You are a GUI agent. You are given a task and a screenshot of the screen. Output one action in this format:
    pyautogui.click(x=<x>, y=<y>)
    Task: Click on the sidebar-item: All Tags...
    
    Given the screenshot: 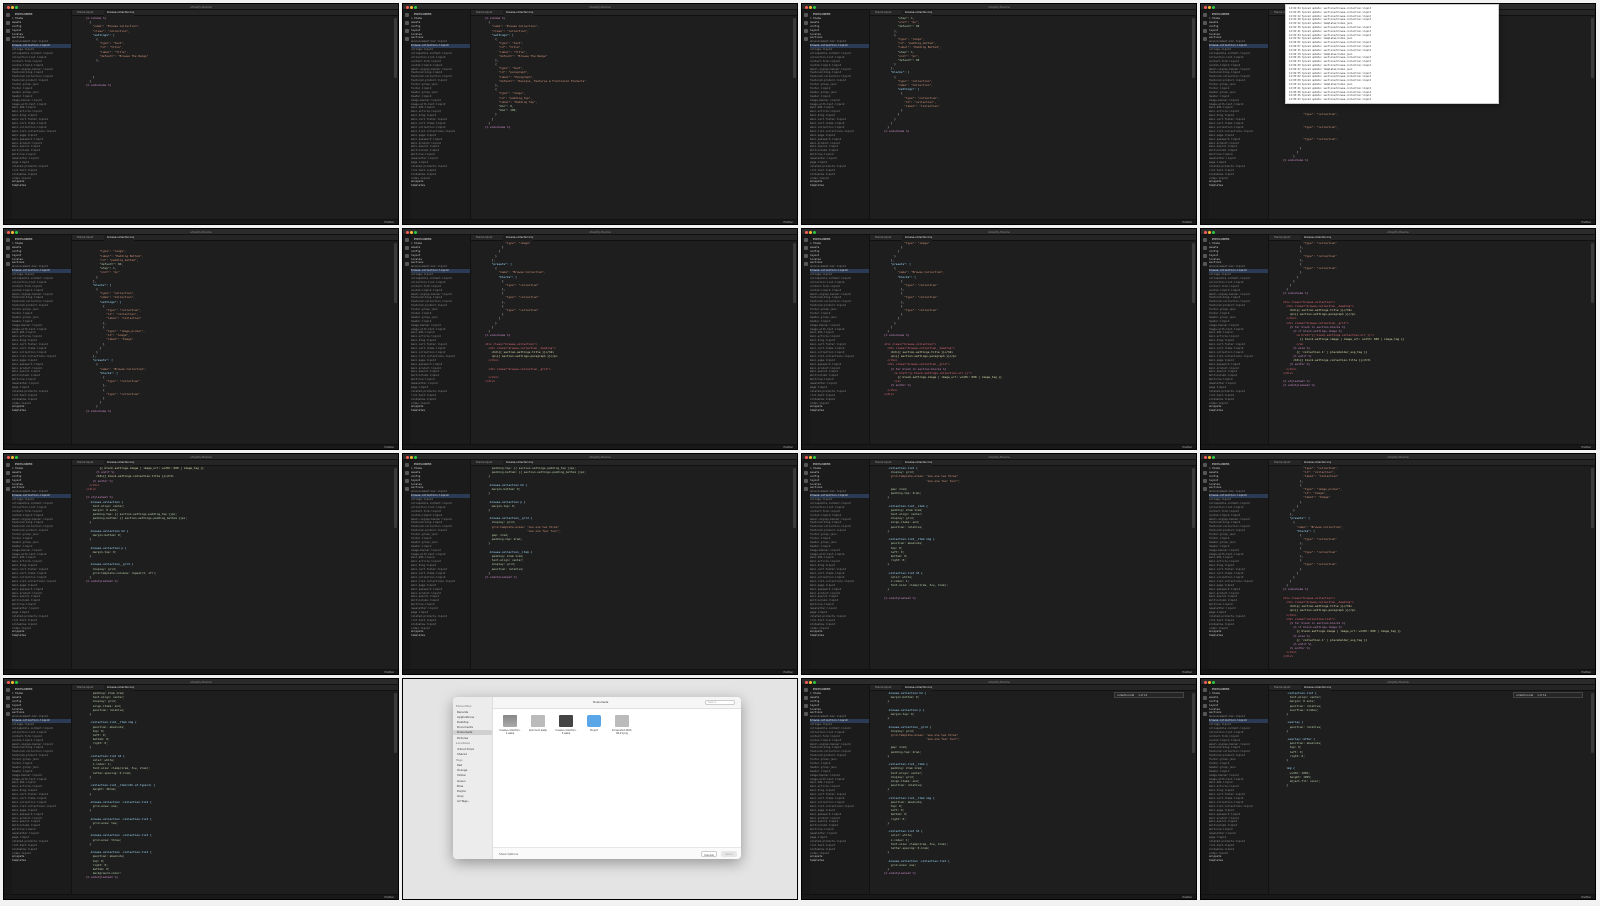 What is the action you would take?
    pyautogui.click(x=472, y=801)
    